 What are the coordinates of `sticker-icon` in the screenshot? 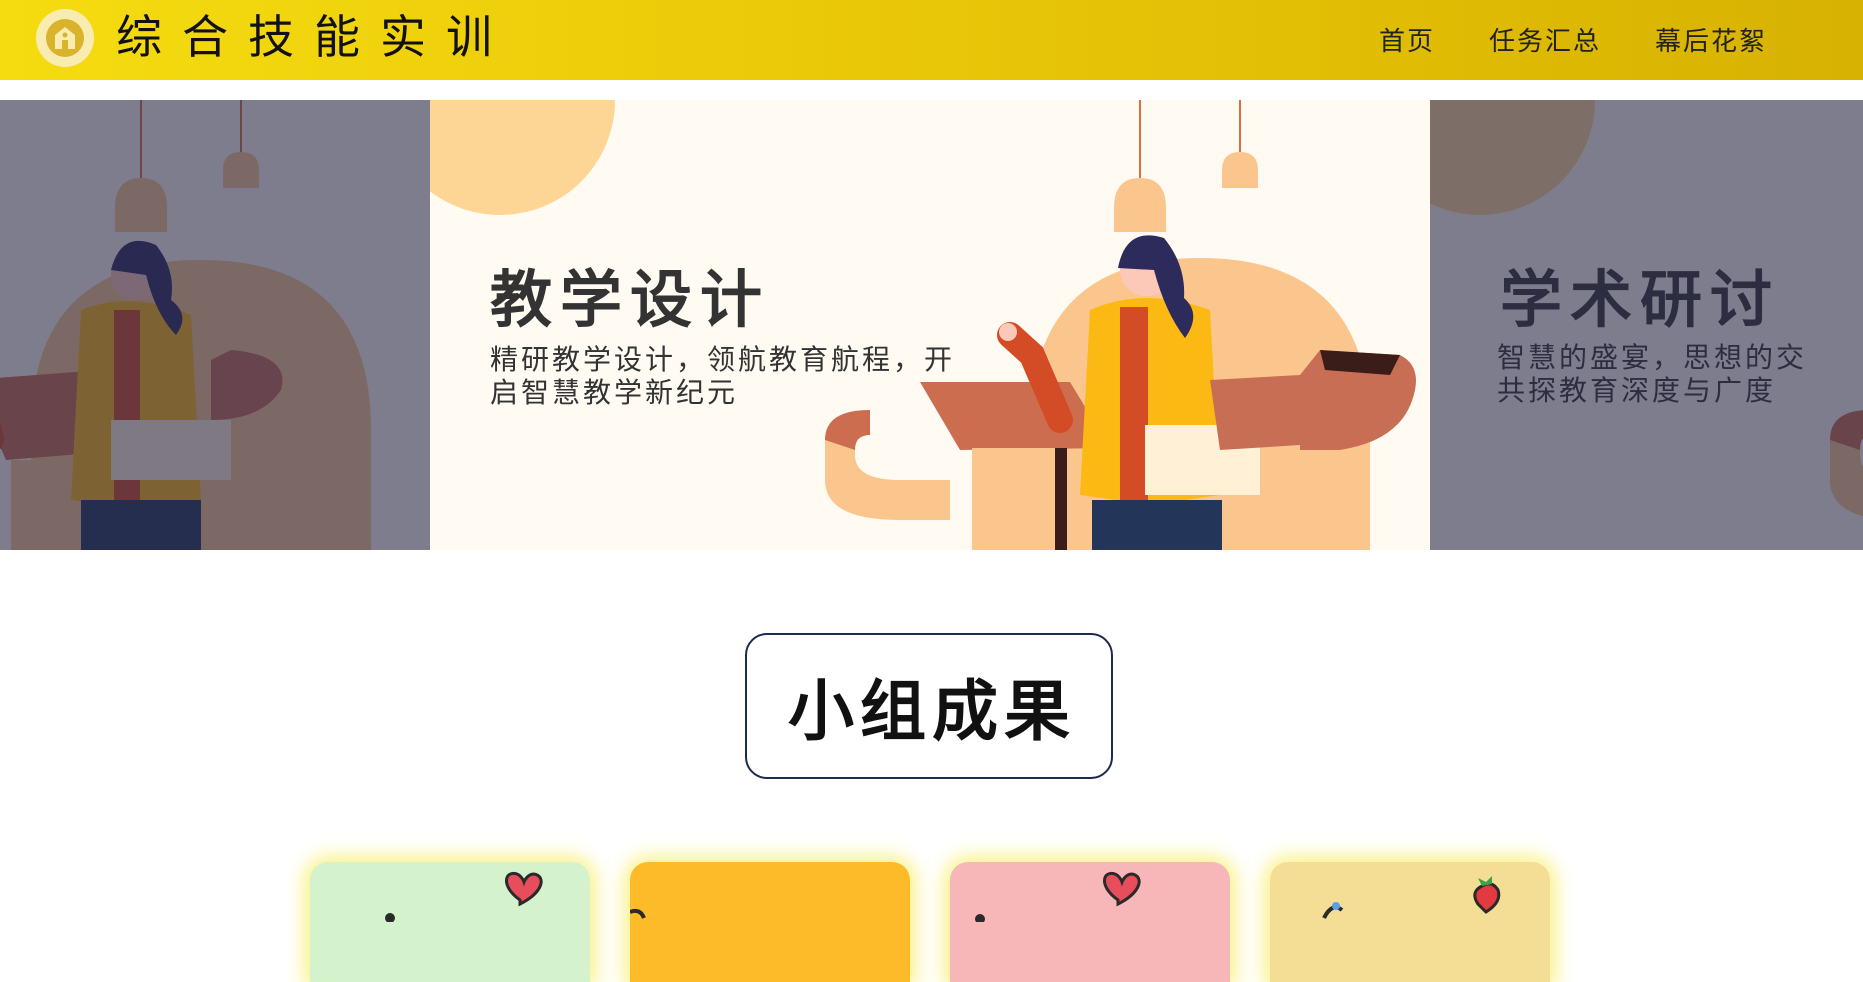 It's located at (638, 913).